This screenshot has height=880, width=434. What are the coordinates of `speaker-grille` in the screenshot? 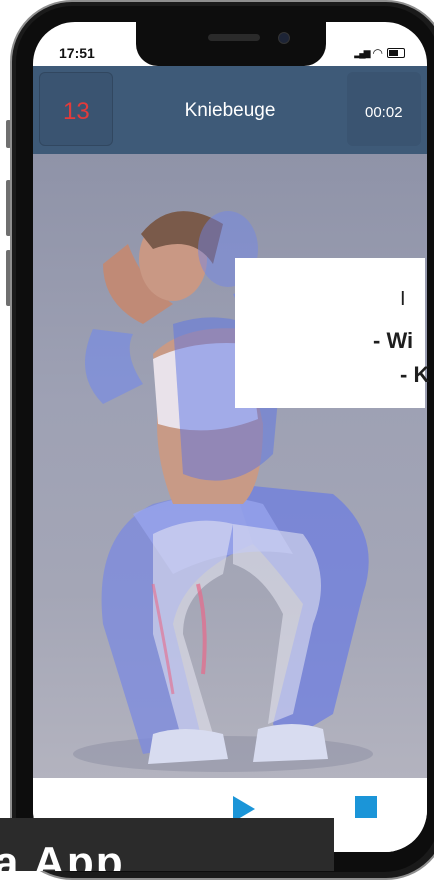 It's located at (234, 37).